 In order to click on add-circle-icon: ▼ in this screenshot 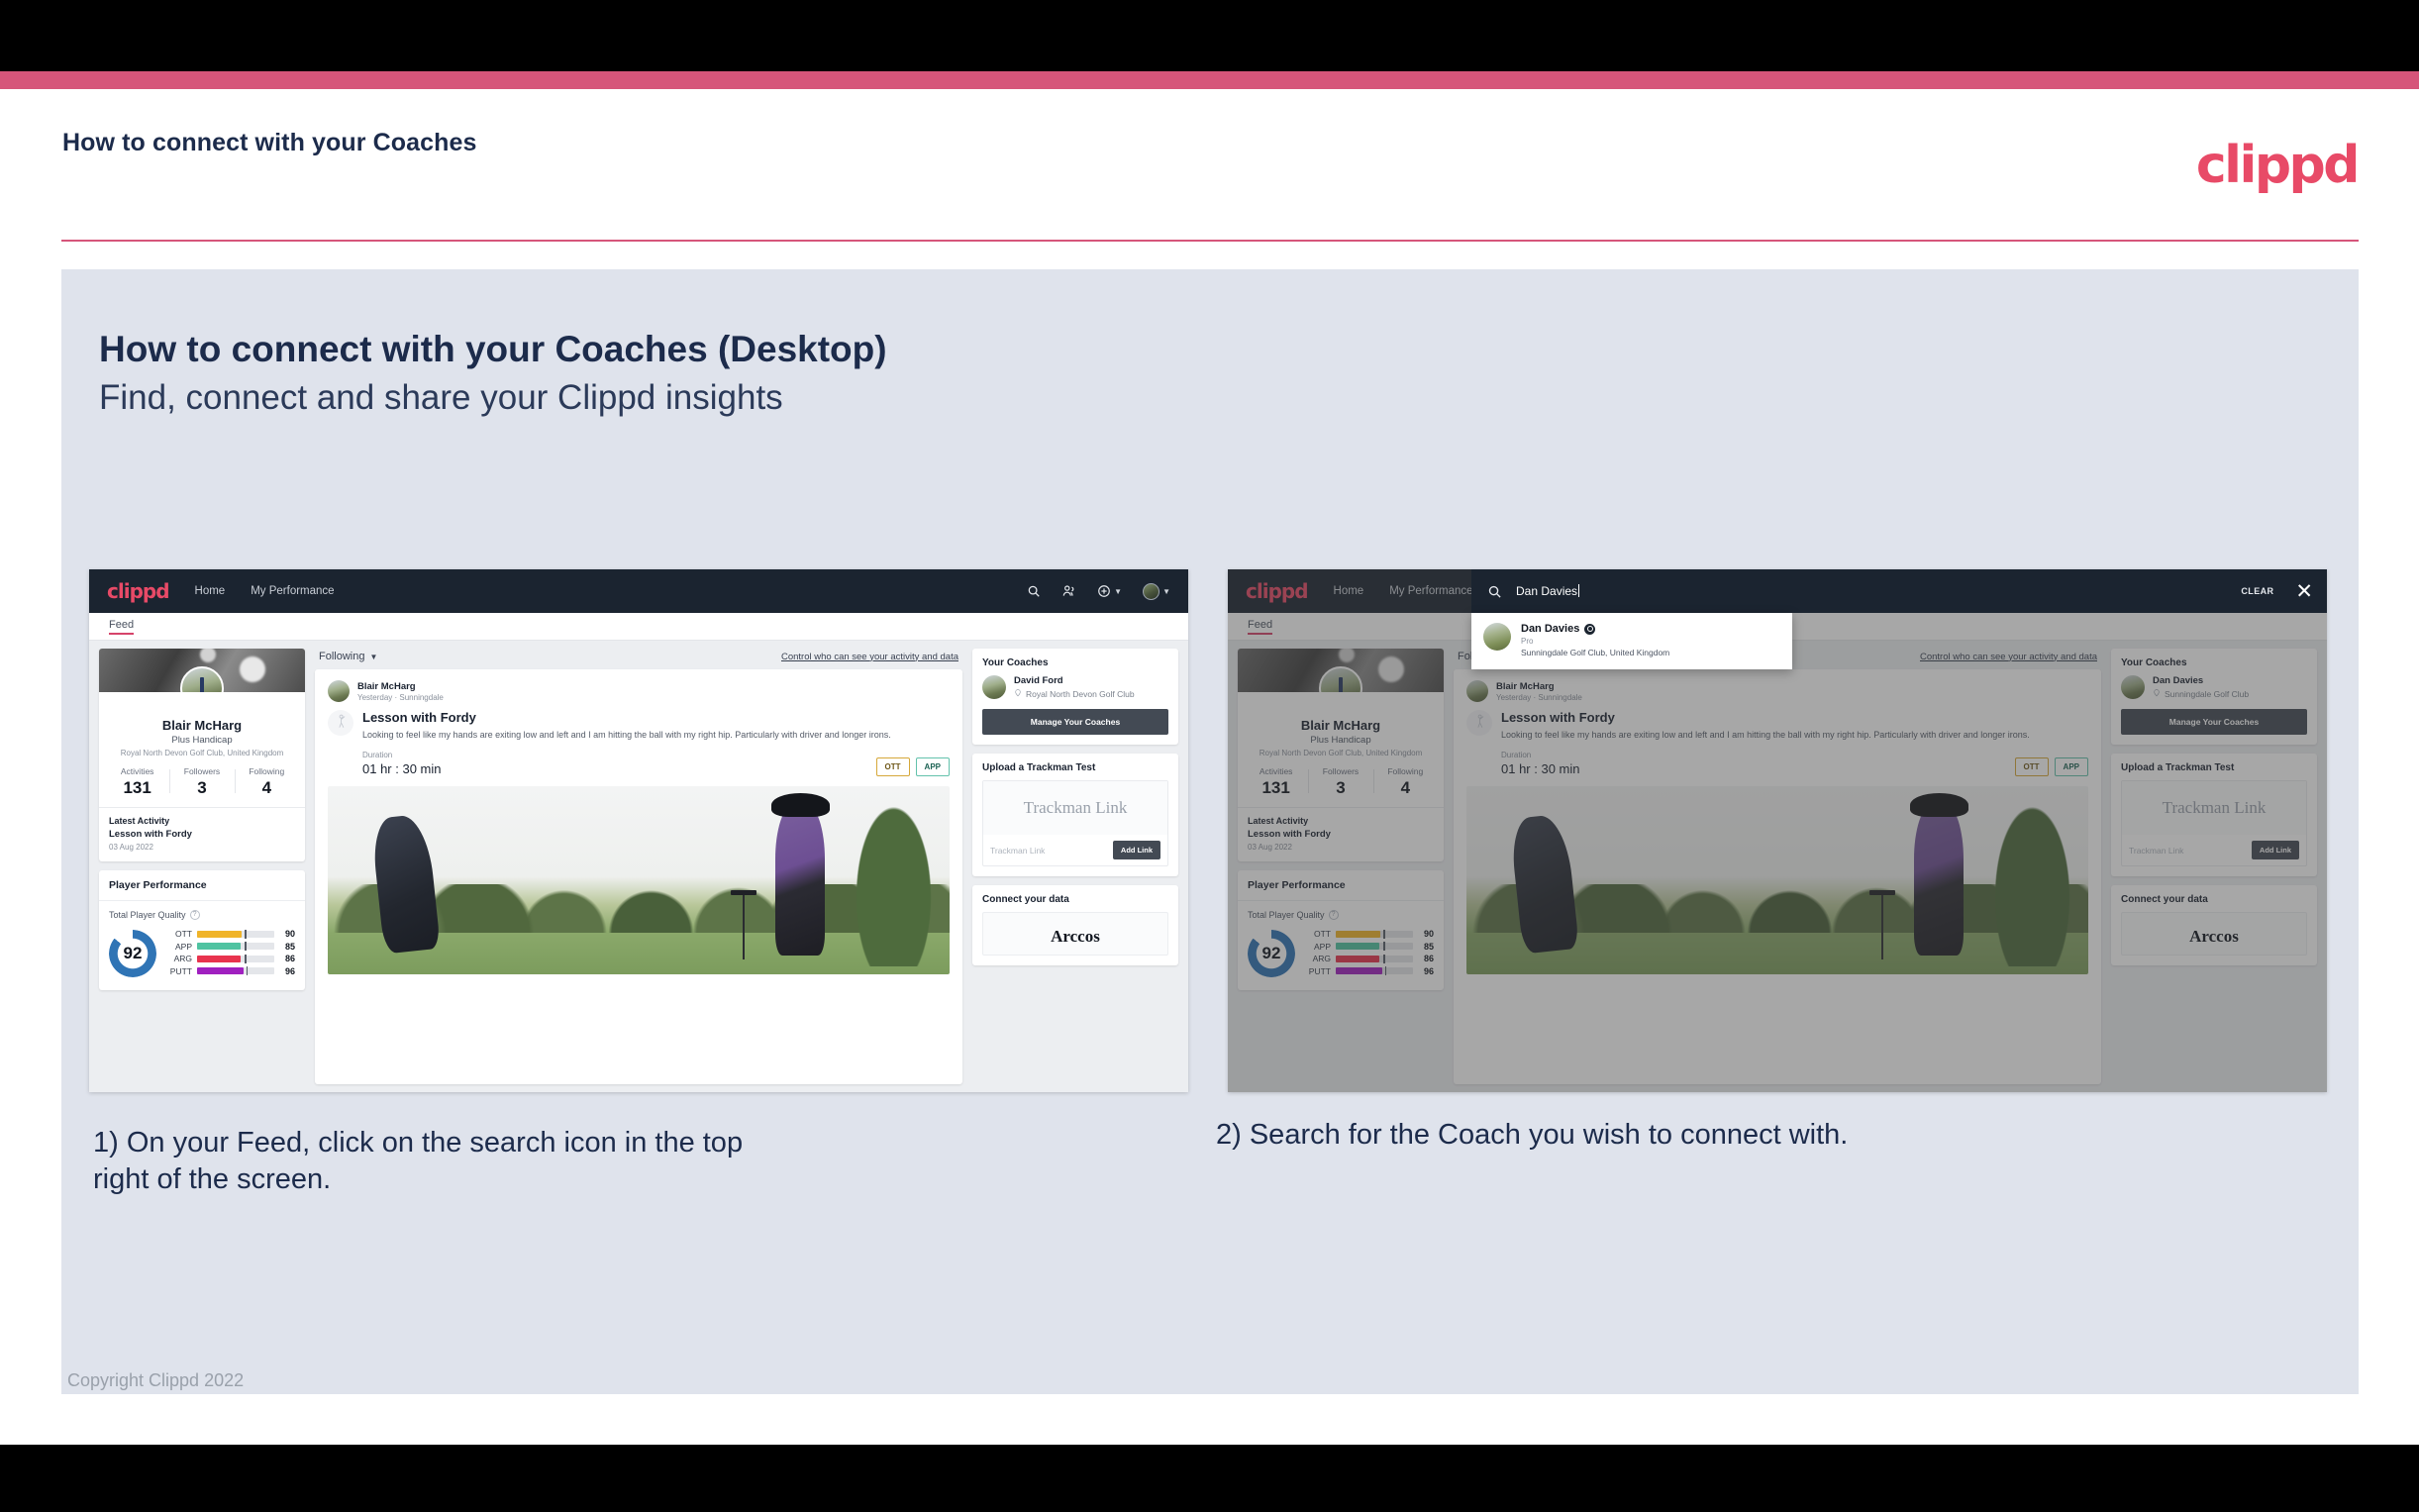, I will do `click(1109, 591)`.